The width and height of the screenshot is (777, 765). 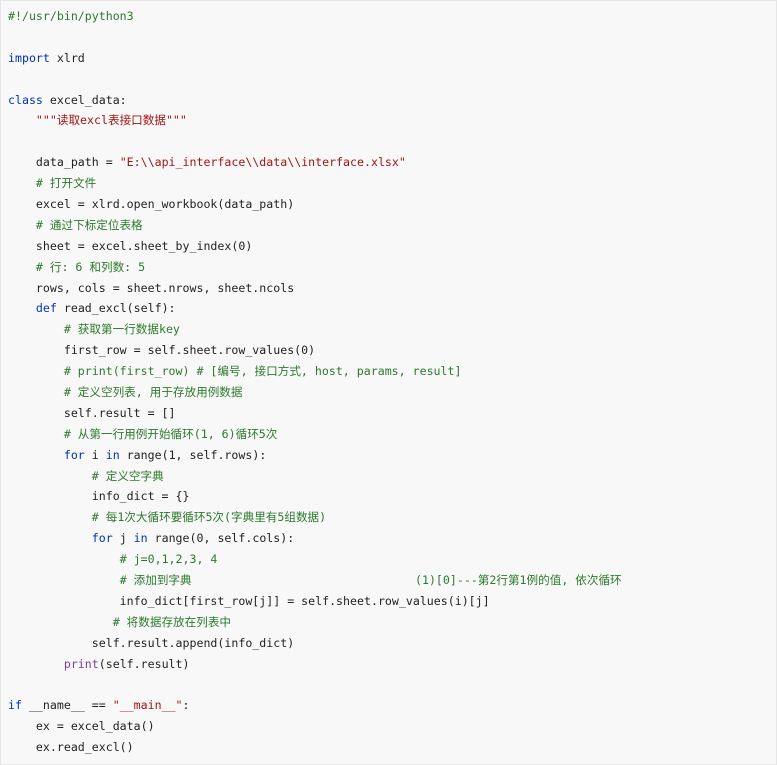 What do you see at coordinates (67, 705) in the screenshot?
I see `code-token: __name__ ==` at bounding box center [67, 705].